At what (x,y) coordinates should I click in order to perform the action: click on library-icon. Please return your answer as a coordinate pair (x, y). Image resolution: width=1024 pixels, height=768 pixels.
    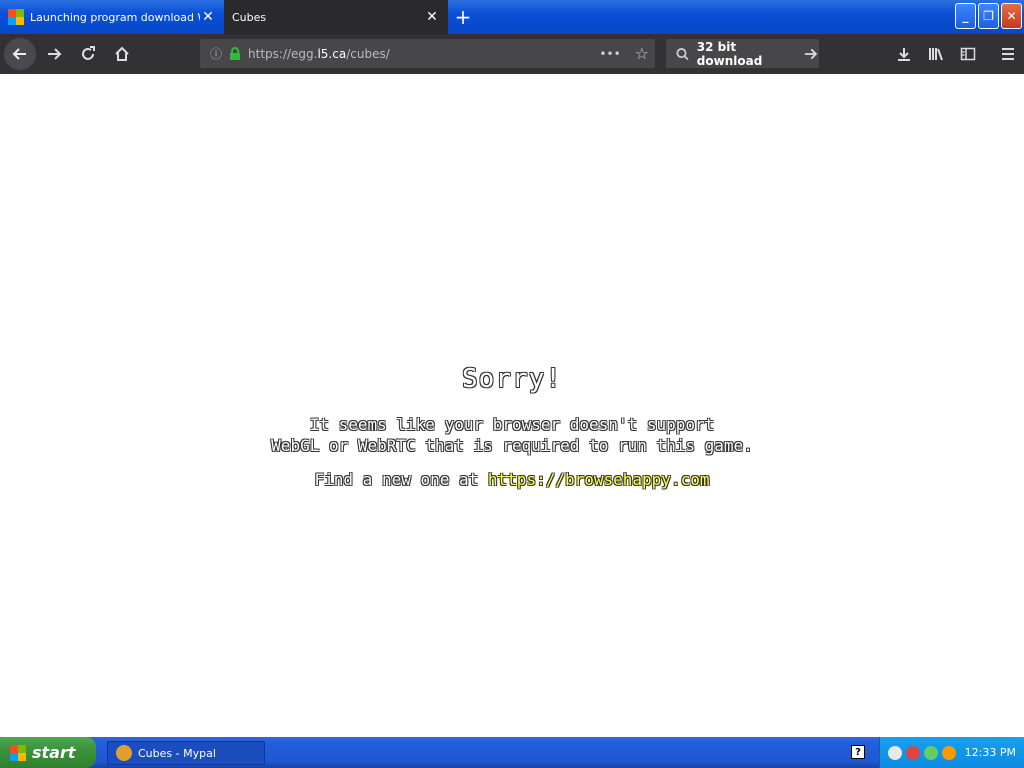
    Looking at the image, I should click on (936, 54).